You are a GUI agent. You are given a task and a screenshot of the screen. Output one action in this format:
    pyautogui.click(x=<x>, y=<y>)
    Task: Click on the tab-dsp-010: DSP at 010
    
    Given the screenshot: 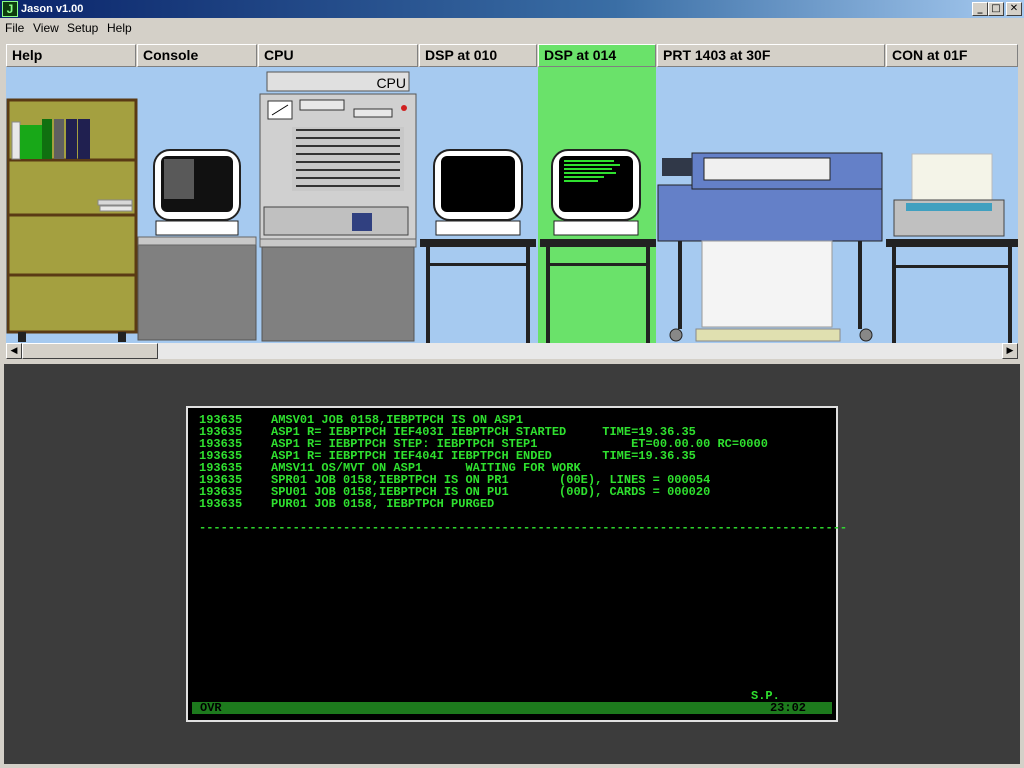 What is the action you would take?
    pyautogui.click(x=478, y=55)
    